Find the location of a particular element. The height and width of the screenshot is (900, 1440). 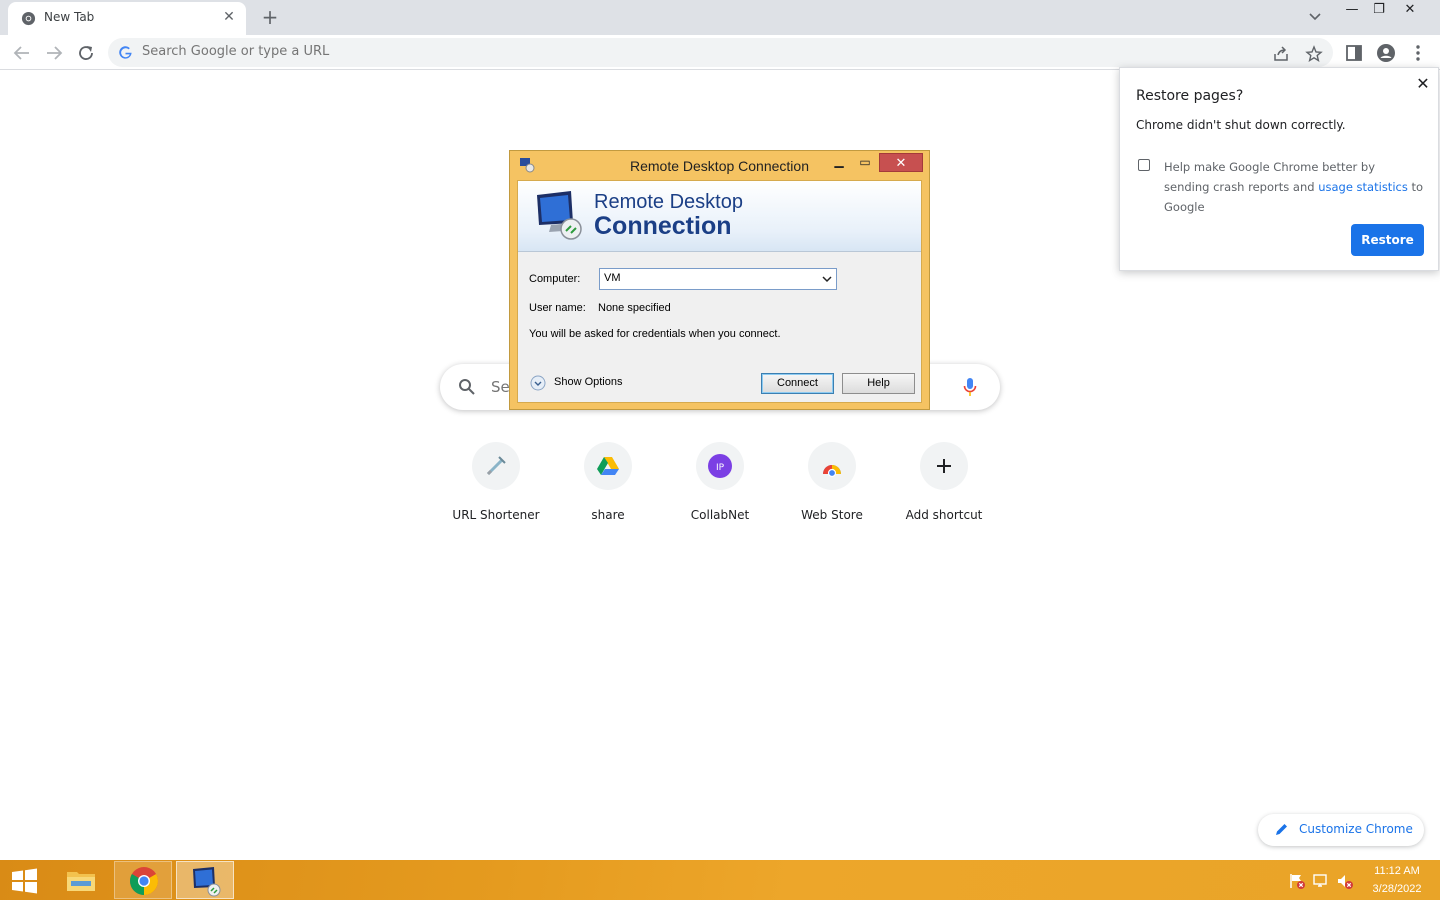

show-options-toggle: Show Options is located at coordinates (580, 383).